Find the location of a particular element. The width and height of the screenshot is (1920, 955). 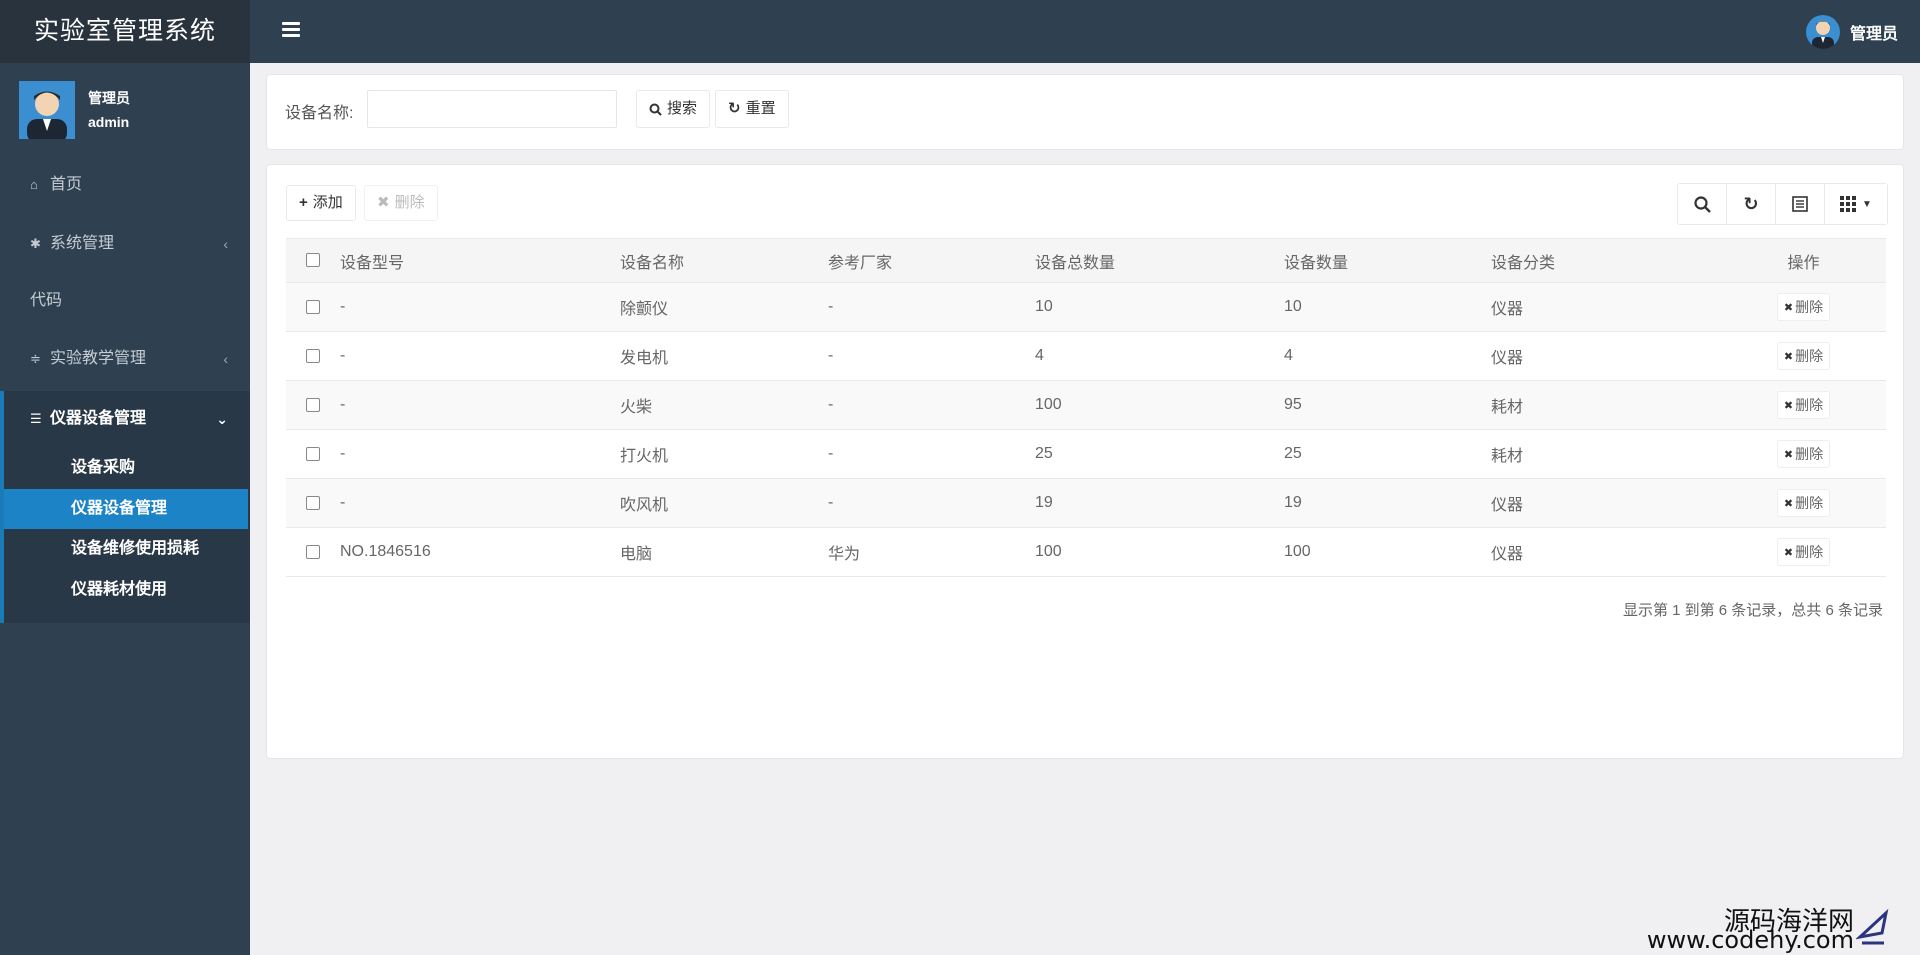

column-header: 设备型号 is located at coordinates (480, 260).